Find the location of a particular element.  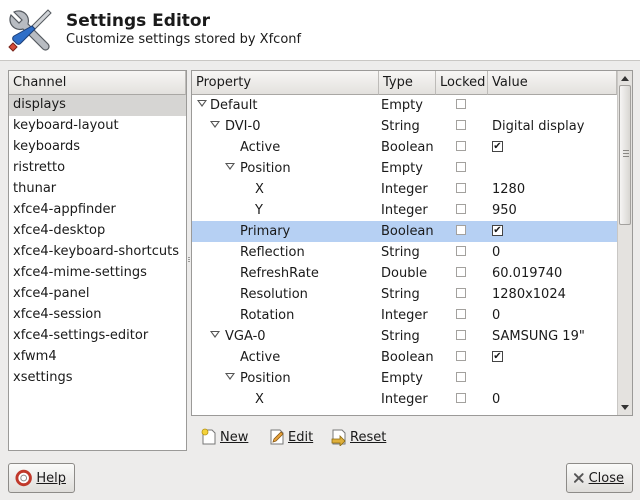

locked-column-header: Locked is located at coordinates (462, 83).